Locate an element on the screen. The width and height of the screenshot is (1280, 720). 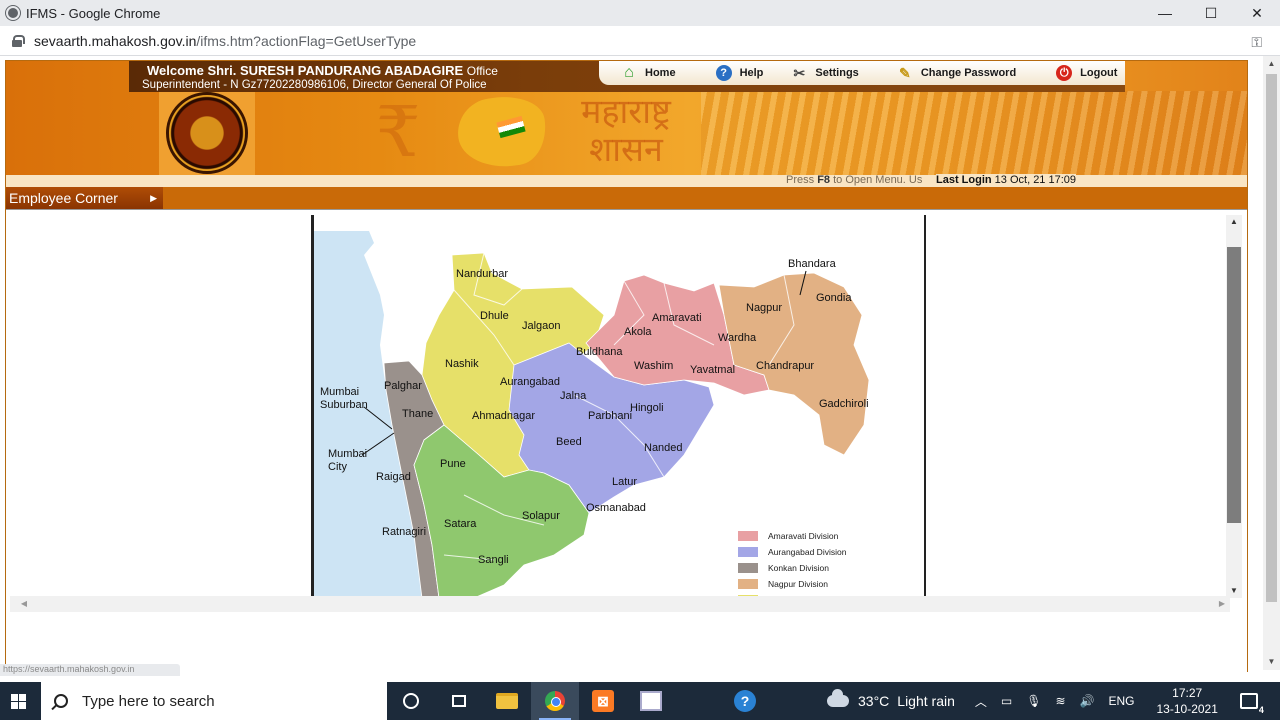
search-placeholder: Type here to search is located at coordinates (148, 701).